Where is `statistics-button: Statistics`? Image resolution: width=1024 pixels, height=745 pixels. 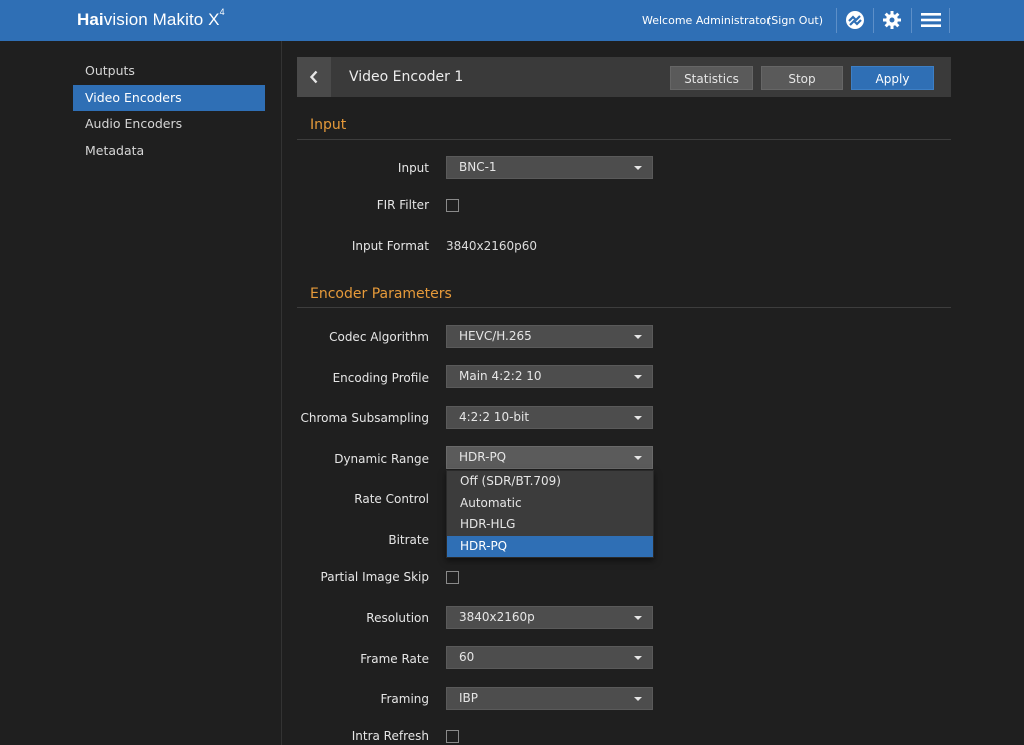
statistics-button: Statistics is located at coordinates (711, 78).